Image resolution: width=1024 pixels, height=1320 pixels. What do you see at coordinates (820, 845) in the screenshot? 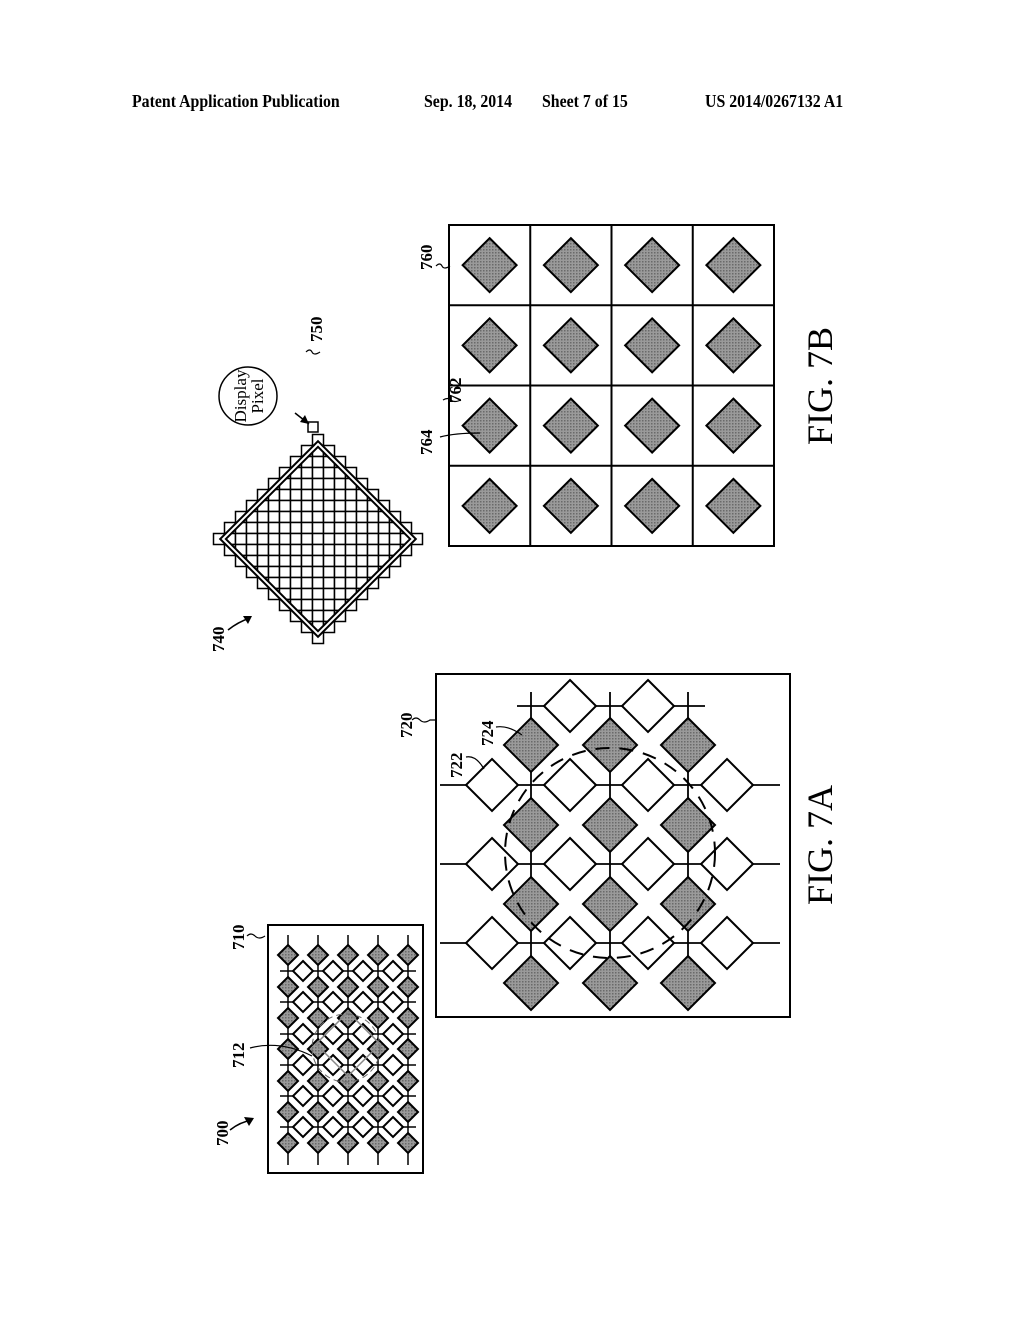
I see `caption-fig7a: FIG. 7A` at bounding box center [820, 845].